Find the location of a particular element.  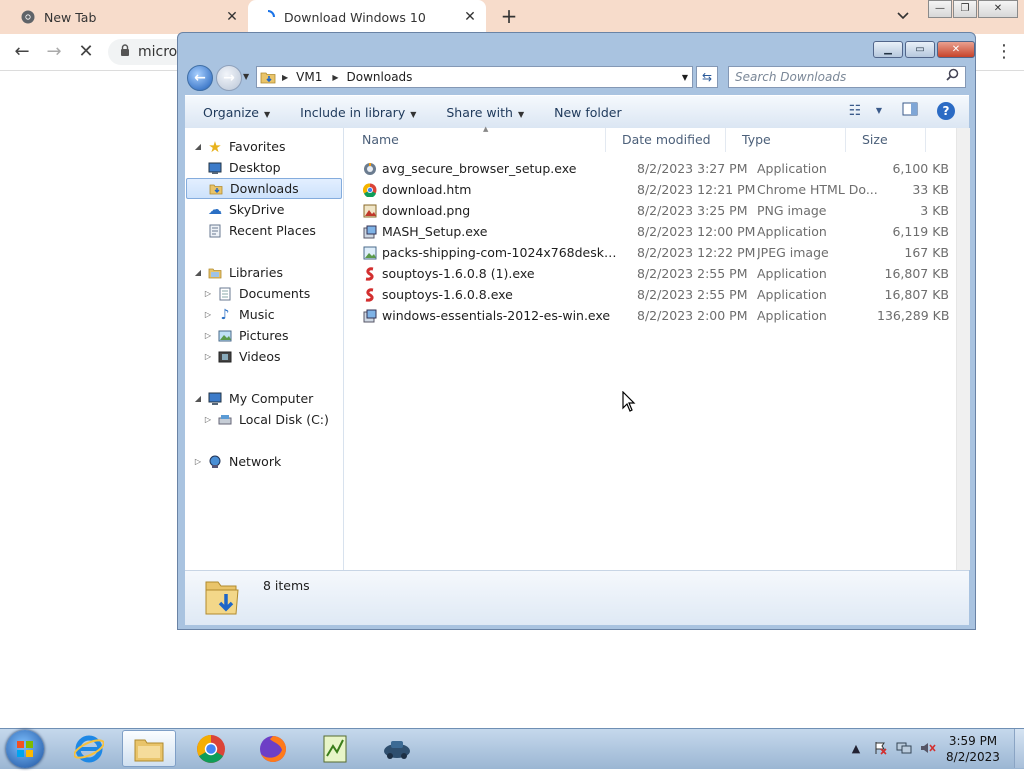

new-folder-button: New folder is located at coordinates (588, 112).